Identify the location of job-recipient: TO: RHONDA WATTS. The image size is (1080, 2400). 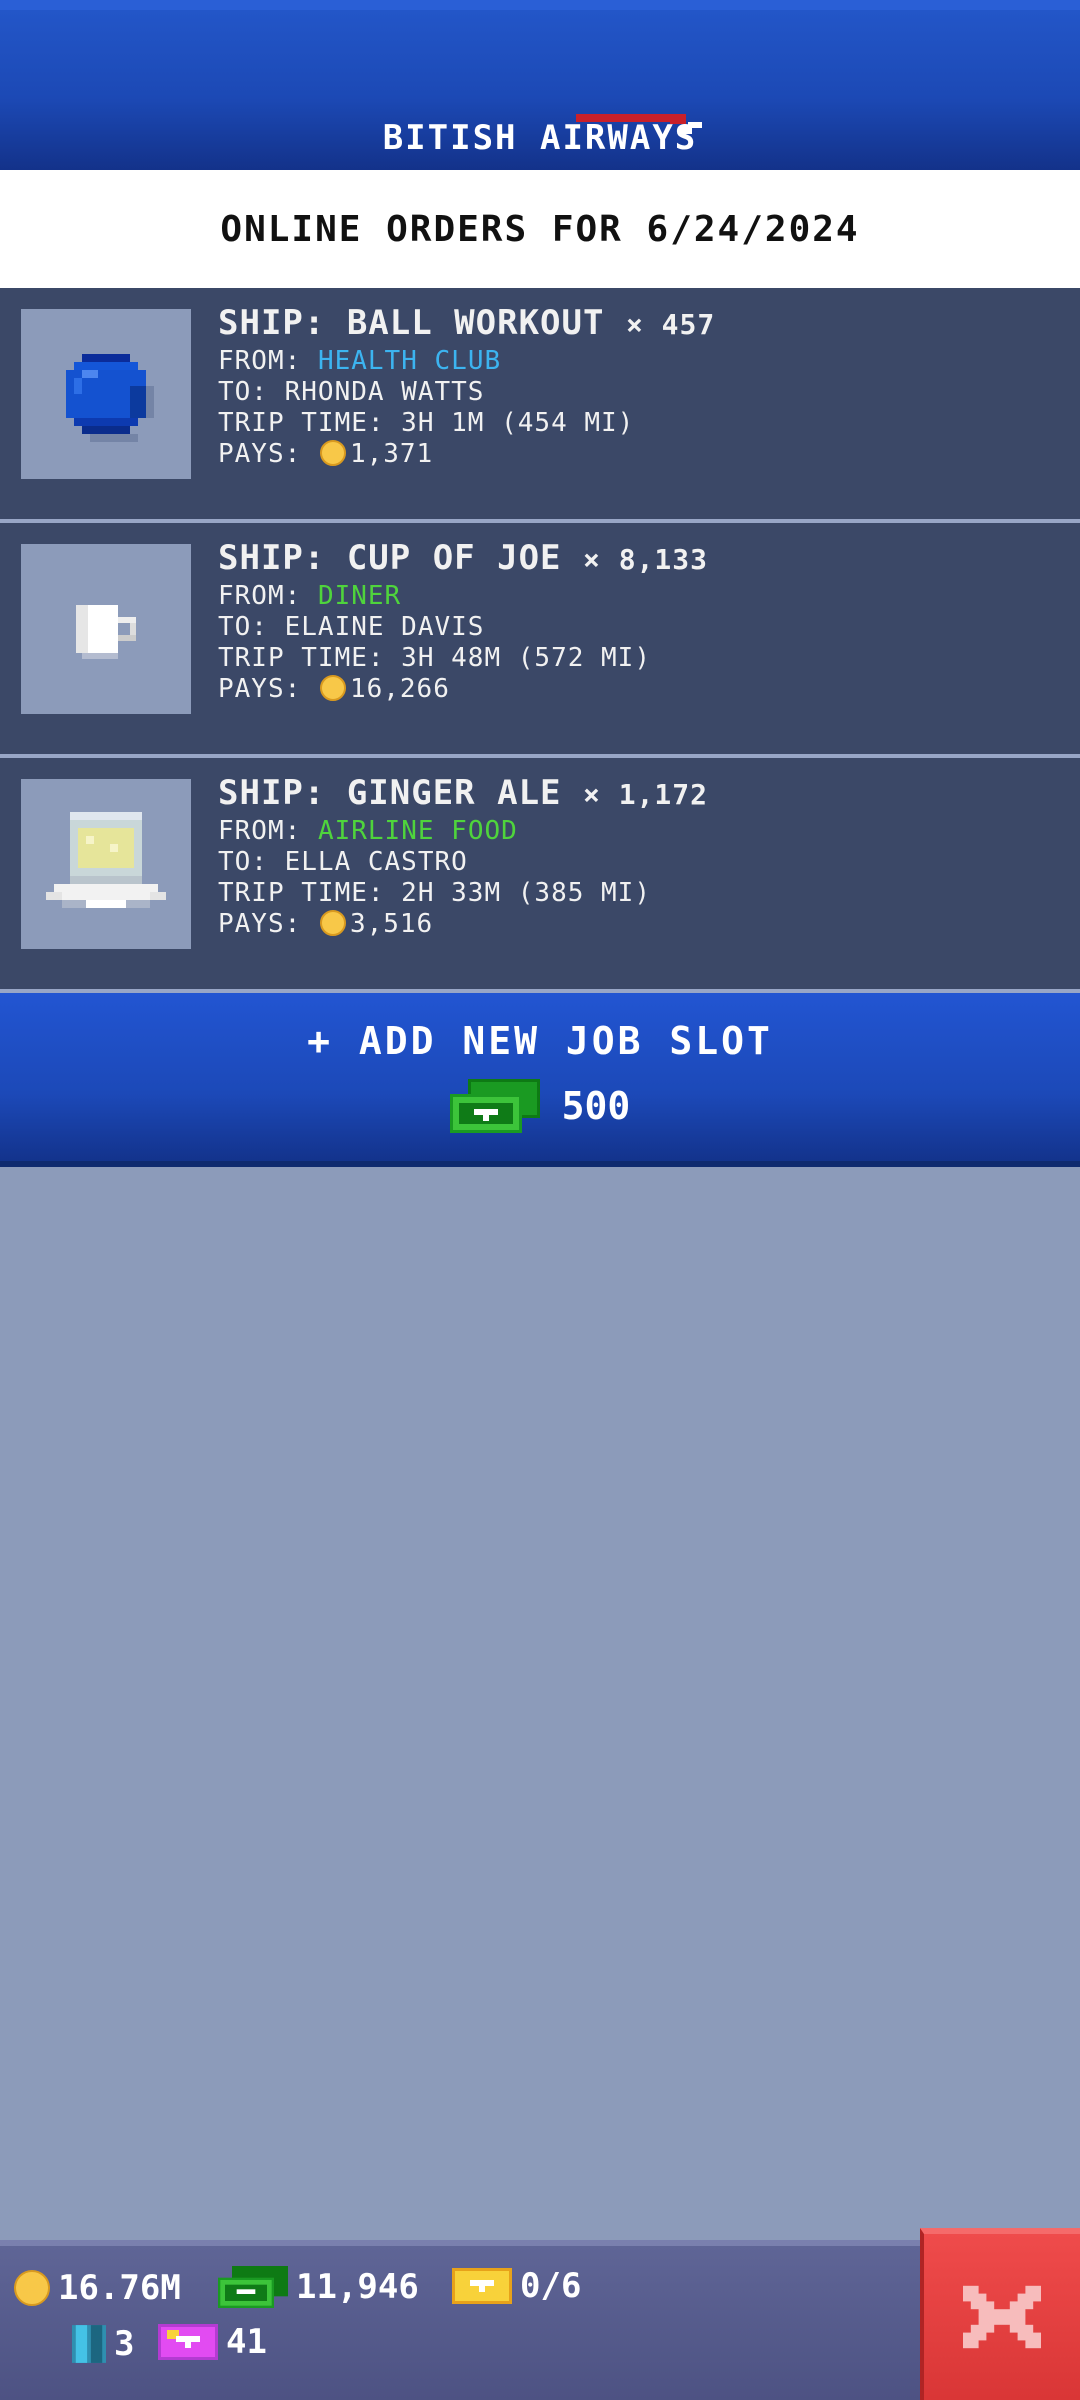
(351, 392).